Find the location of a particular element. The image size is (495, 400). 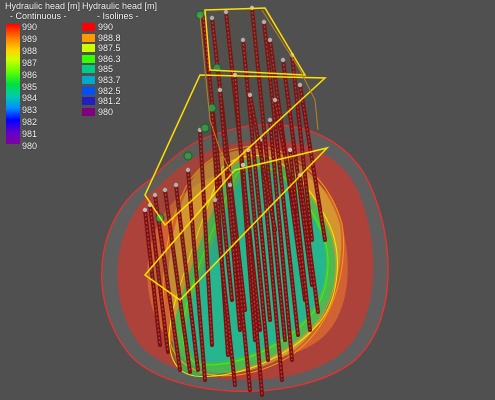

isoline-label: 981.2 is located at coordinates (109, 101).